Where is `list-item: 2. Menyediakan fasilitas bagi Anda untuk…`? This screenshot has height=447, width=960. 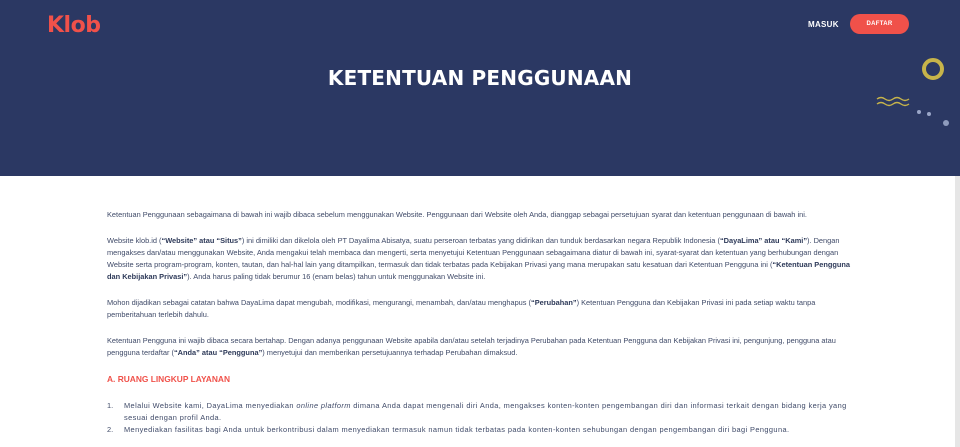
list-item: 2. Menyediakan fasilitas bagi Anda untuk… is located at coordinates (448, 429).